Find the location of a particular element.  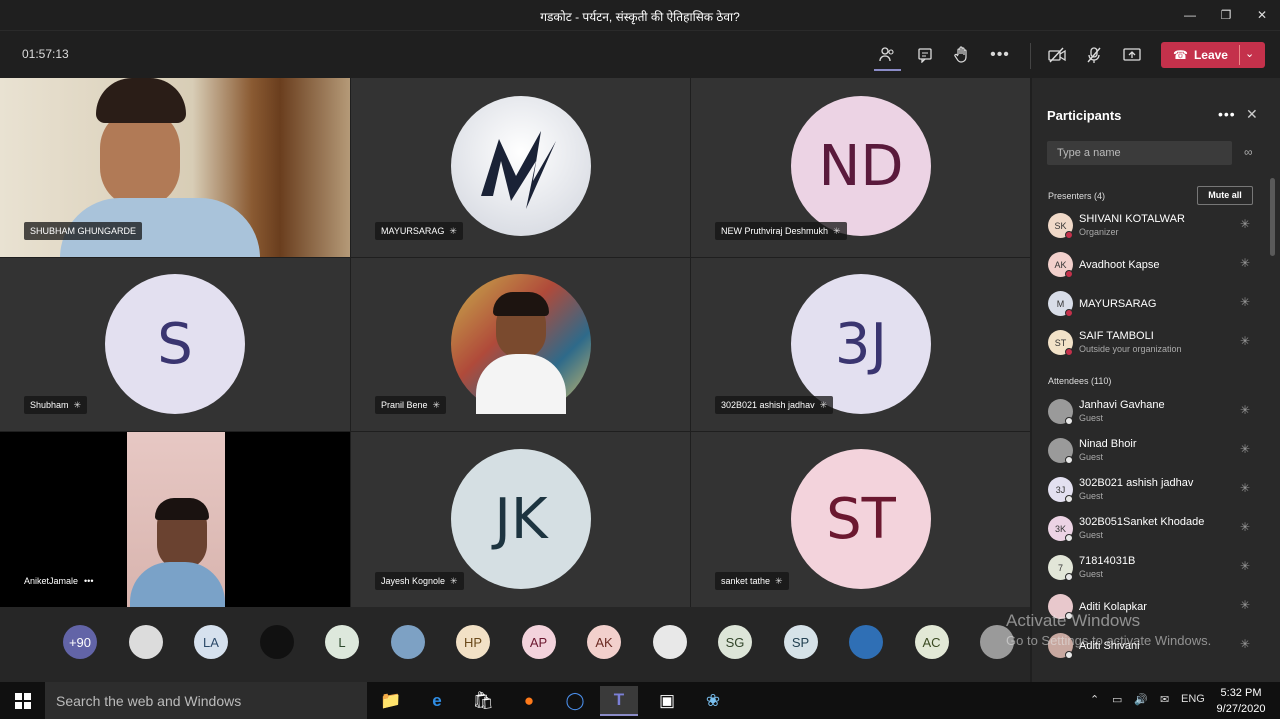

share-invite-icon: ∞ is located at coordinates (1248, 152).